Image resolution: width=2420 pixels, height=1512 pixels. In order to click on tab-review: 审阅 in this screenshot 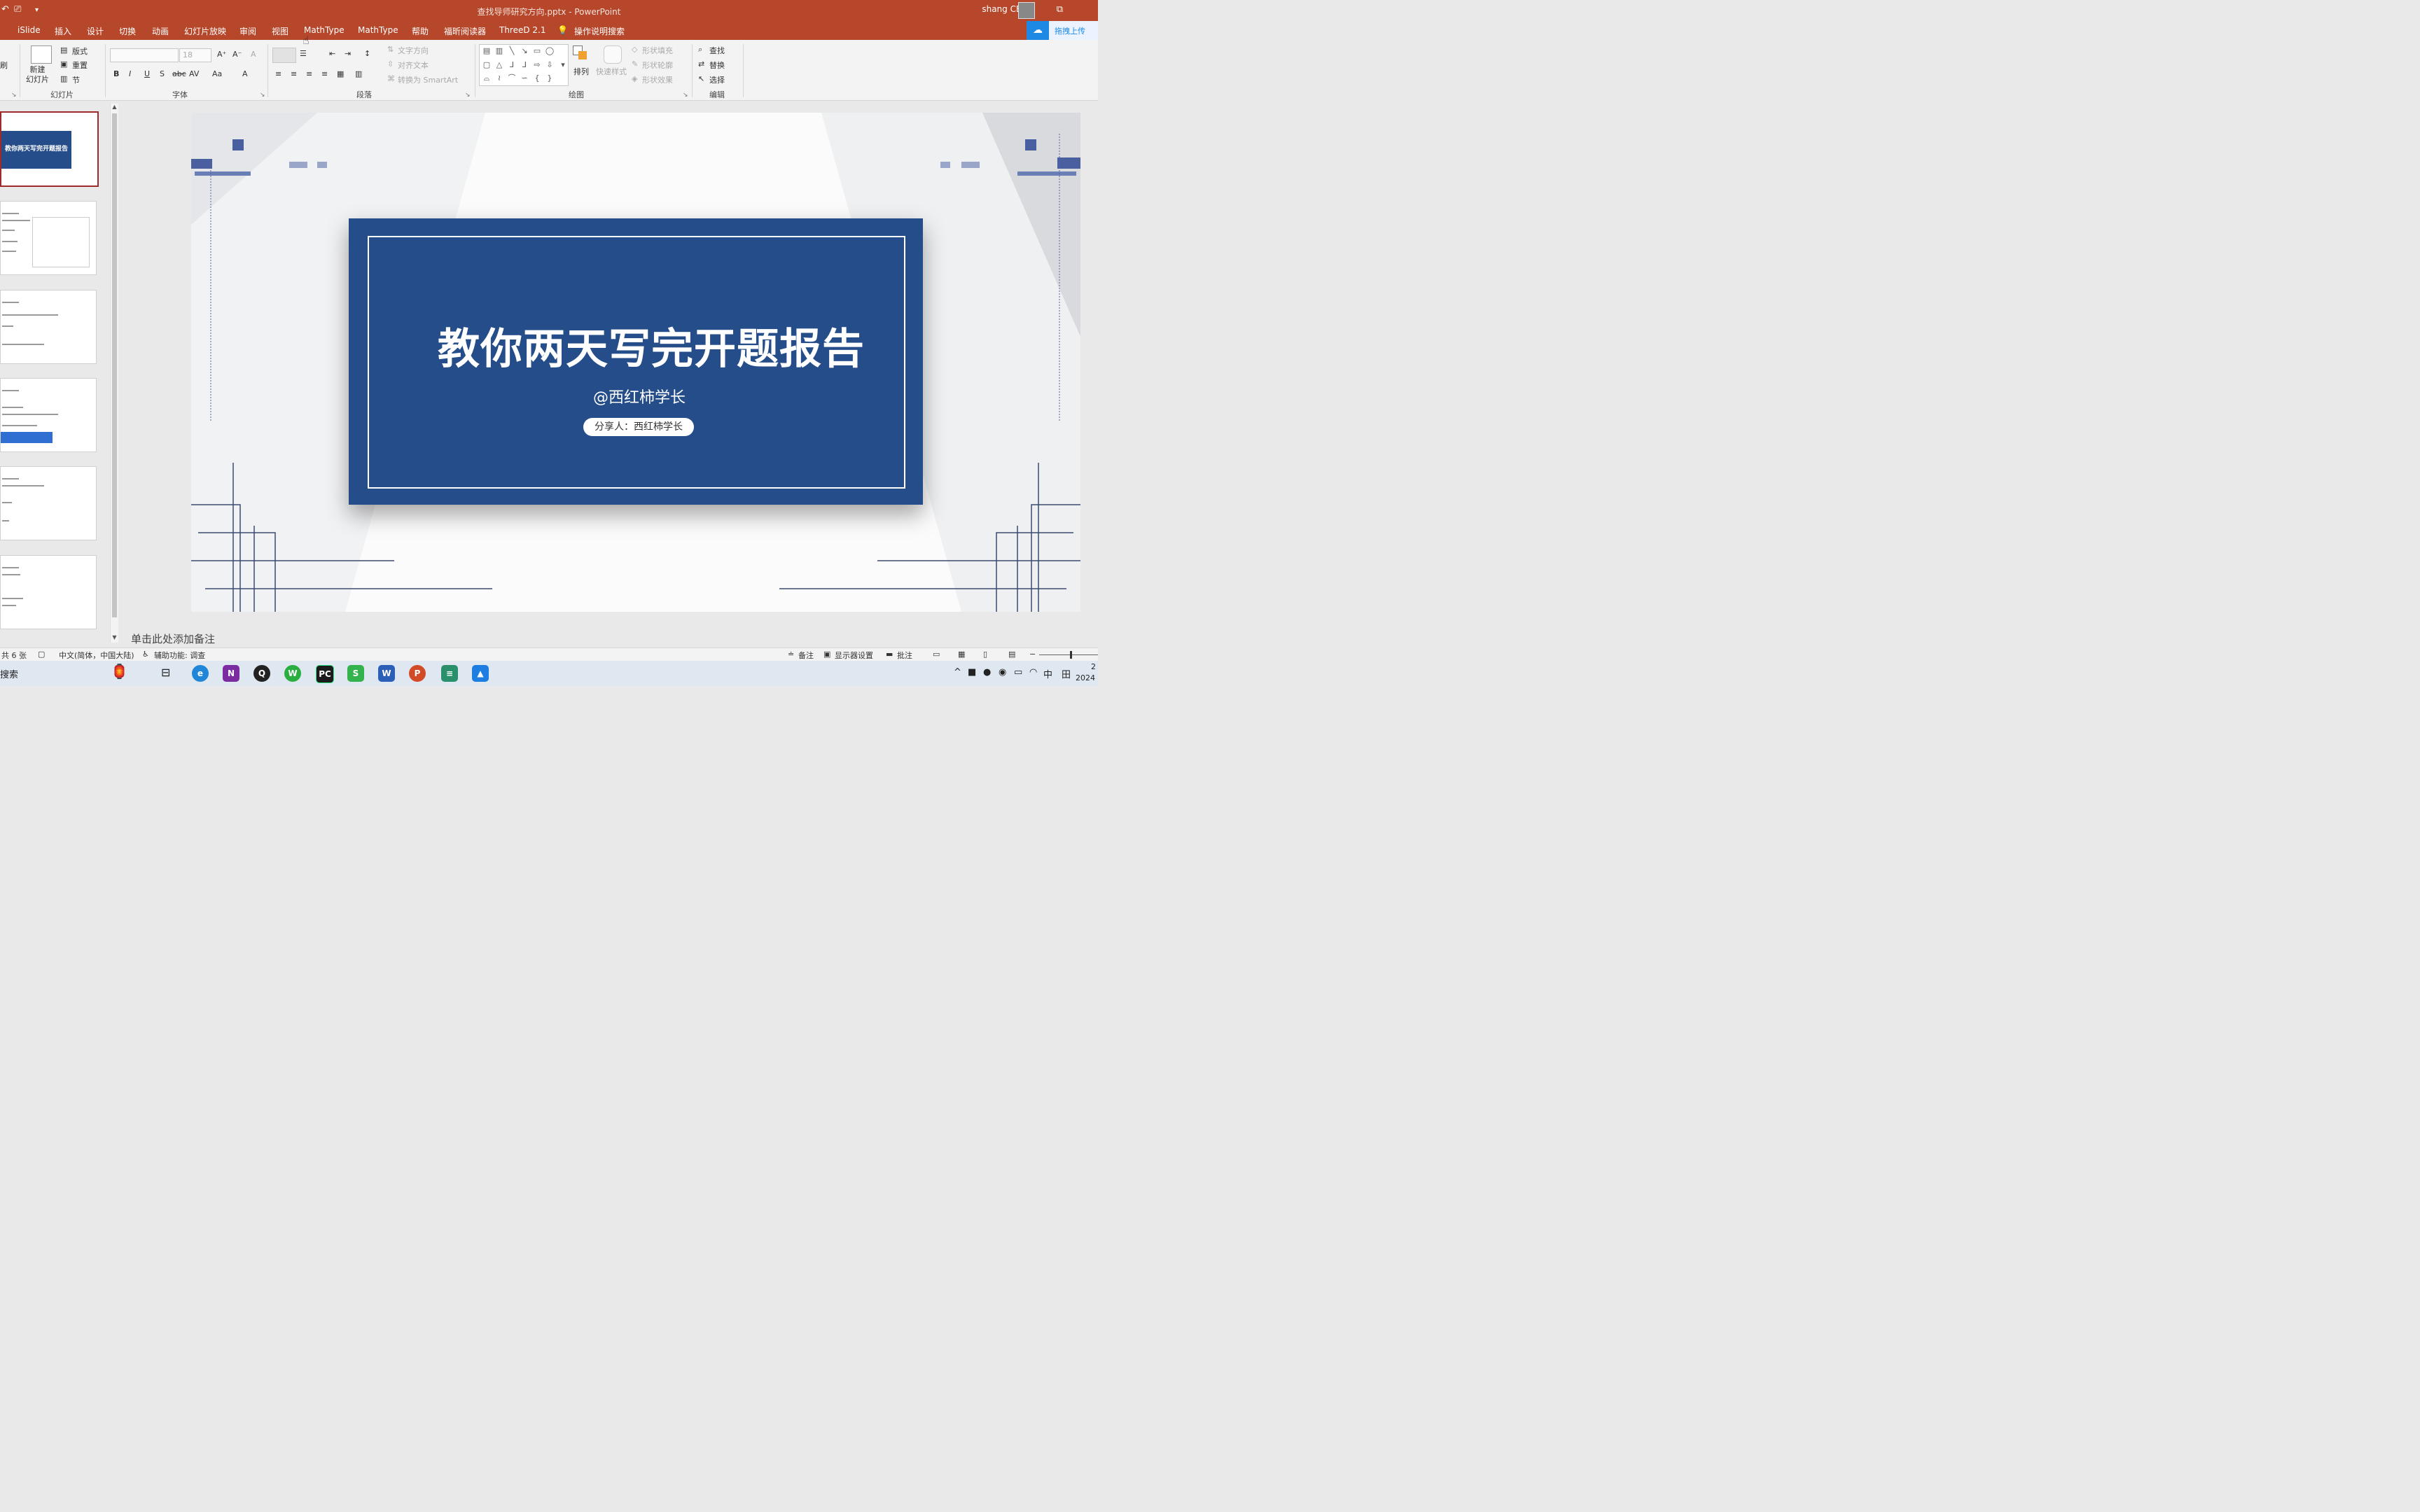, I will do `click(247, 31)`.